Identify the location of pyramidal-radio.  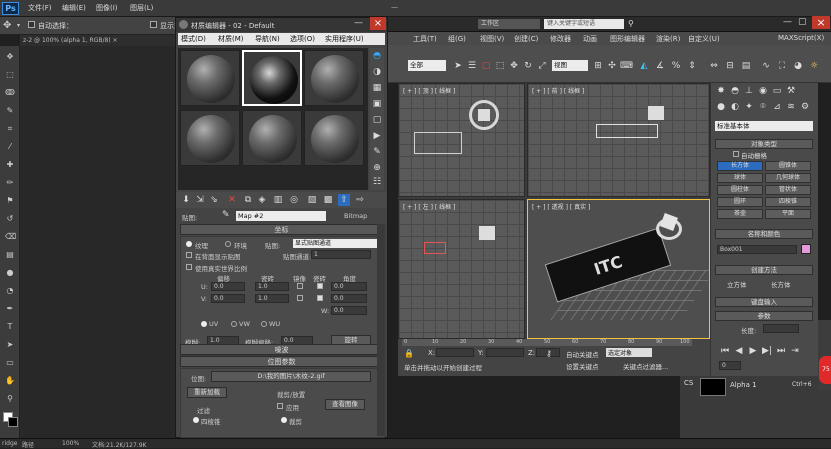
(196, 420).